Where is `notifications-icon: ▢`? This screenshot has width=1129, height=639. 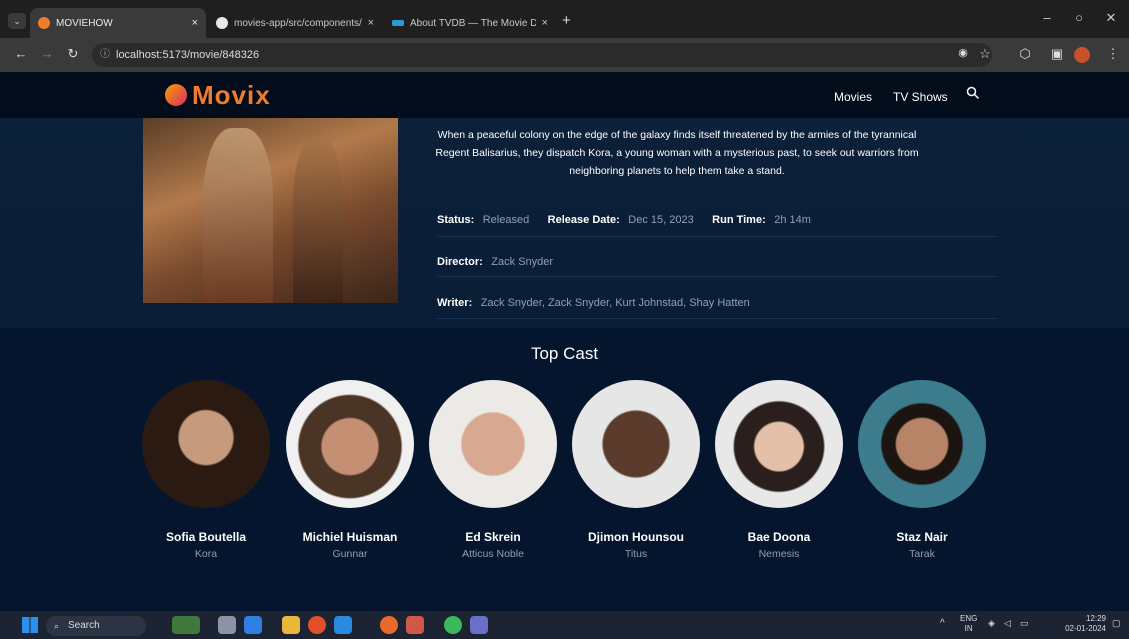
notifications-icon: ▢ is located at coordinates (1116, 623).